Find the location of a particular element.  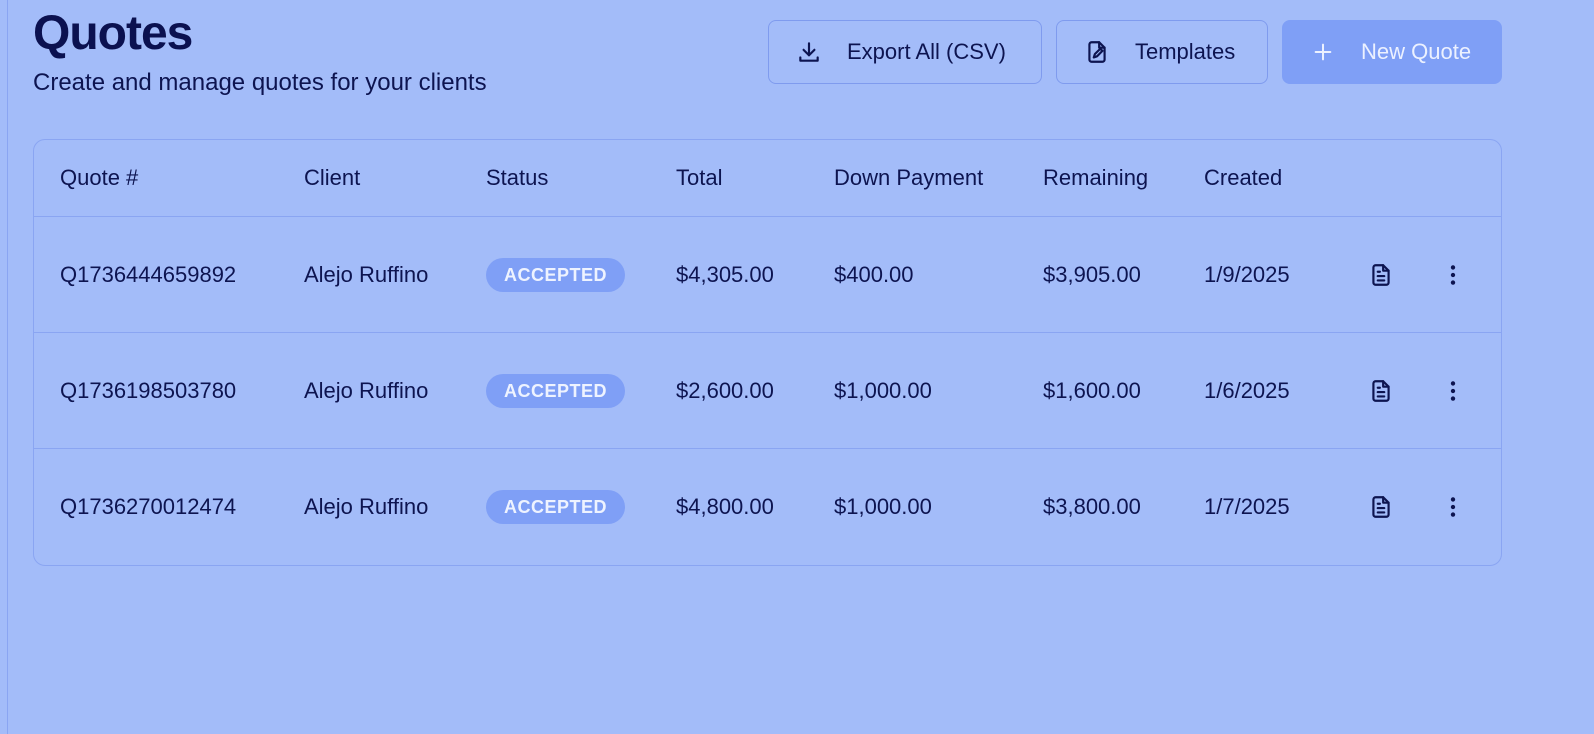

column-header-created: Created is located at coordinates (1243, 178).